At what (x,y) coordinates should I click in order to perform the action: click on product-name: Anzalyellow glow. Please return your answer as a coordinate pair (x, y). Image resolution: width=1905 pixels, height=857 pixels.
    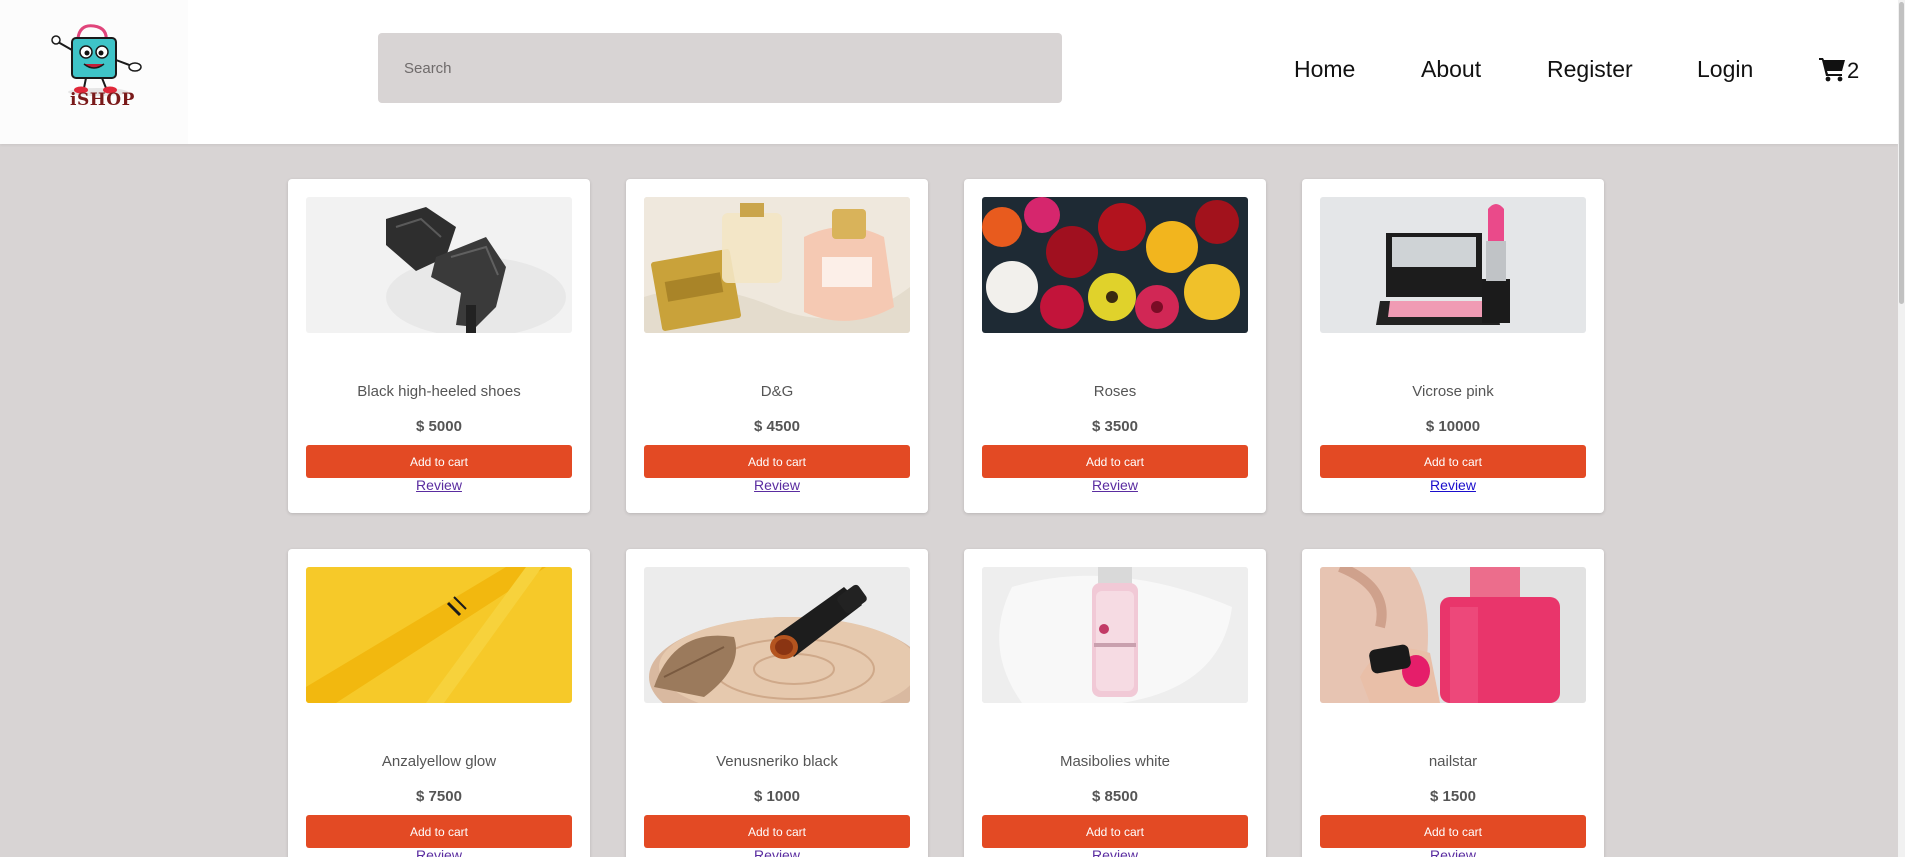
    Looking at the image, I should click on (439, 761).